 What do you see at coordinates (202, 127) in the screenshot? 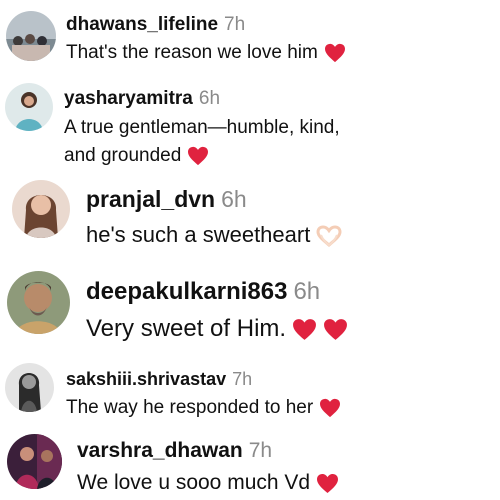
I see `comment-text-line: A true gentleman—humble, kind,` at bounding box center [202, 127].